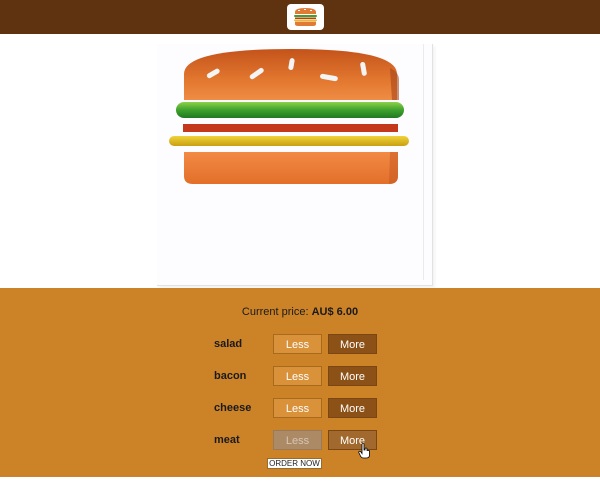 The width and height of the screenshot is (600, 487). Describe the element at coordinates (294, 463) in the screenshot. I see `order-now-button: ORDER NOW` at that location.